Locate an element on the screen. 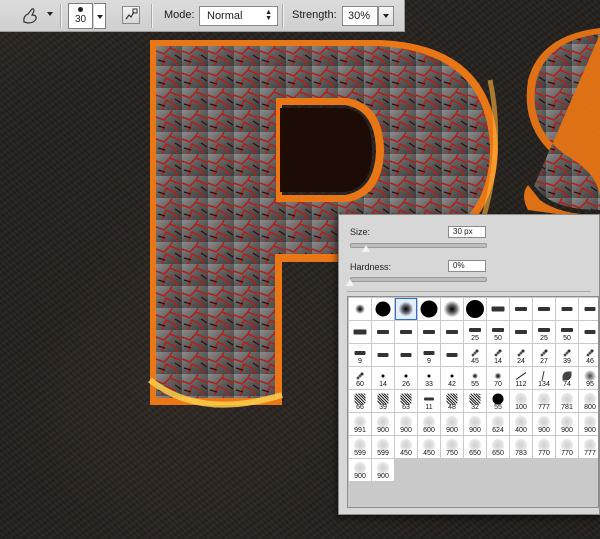  brush-preset: 74 is located at coordinates (567, 378).